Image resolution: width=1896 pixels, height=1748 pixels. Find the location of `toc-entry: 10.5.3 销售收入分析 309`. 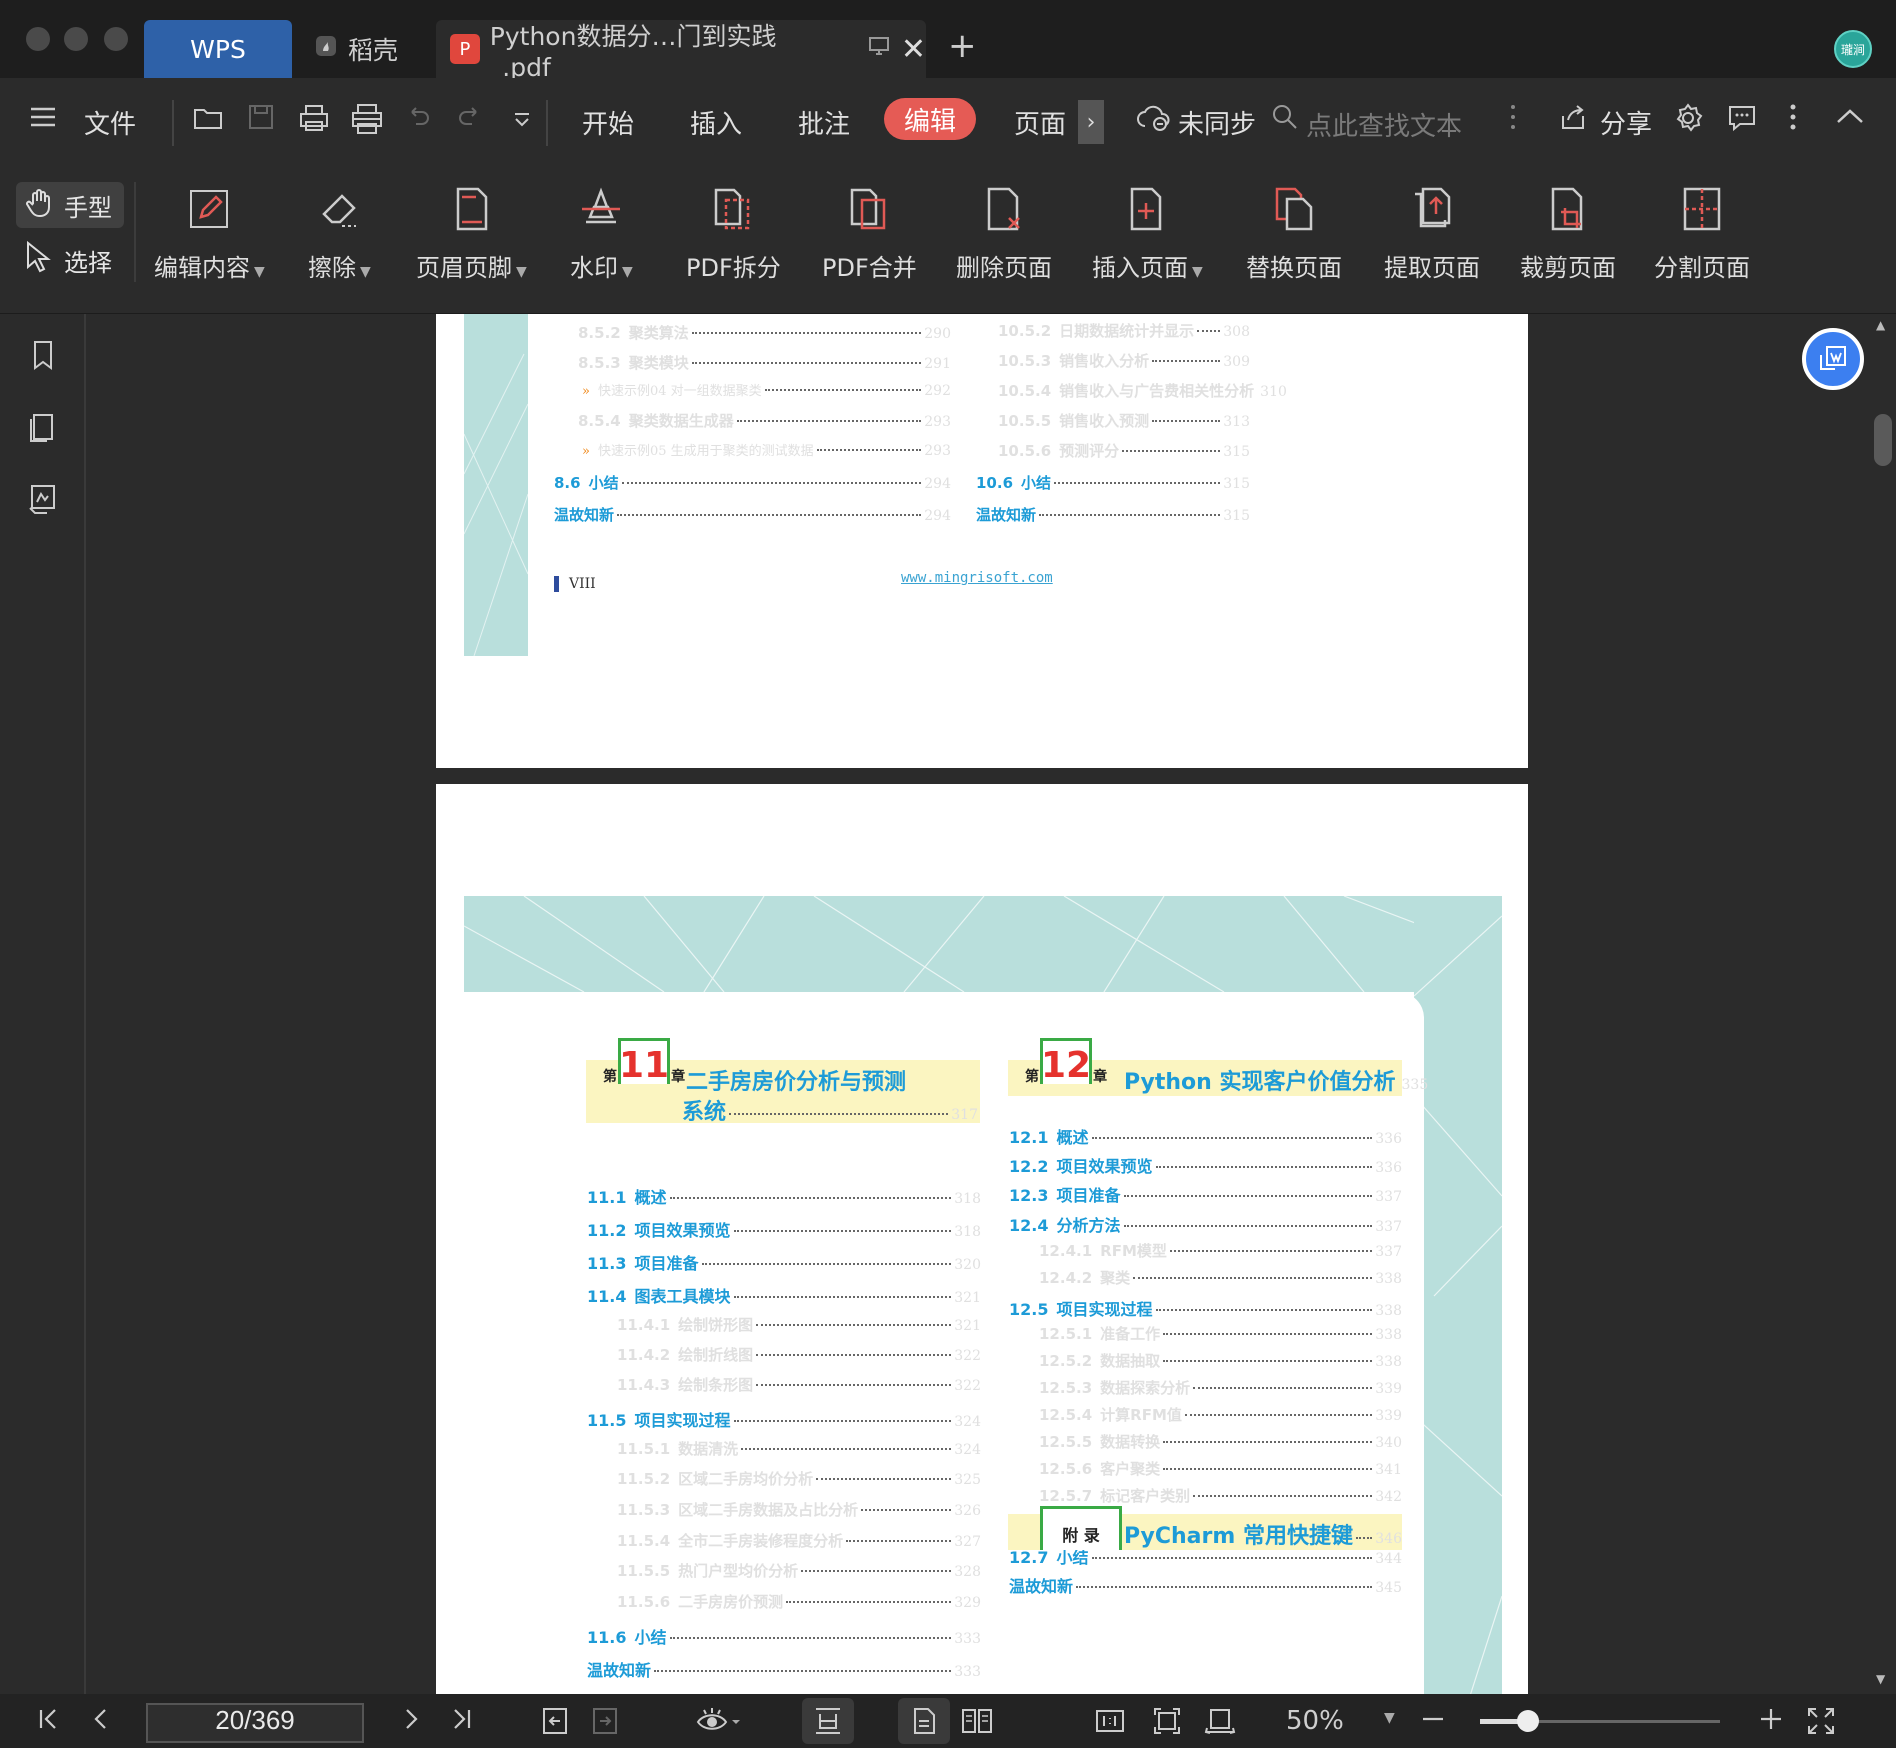

toc-entry: 10.5.3 销售收入分析 309 is located at coordinates (1124, 360).